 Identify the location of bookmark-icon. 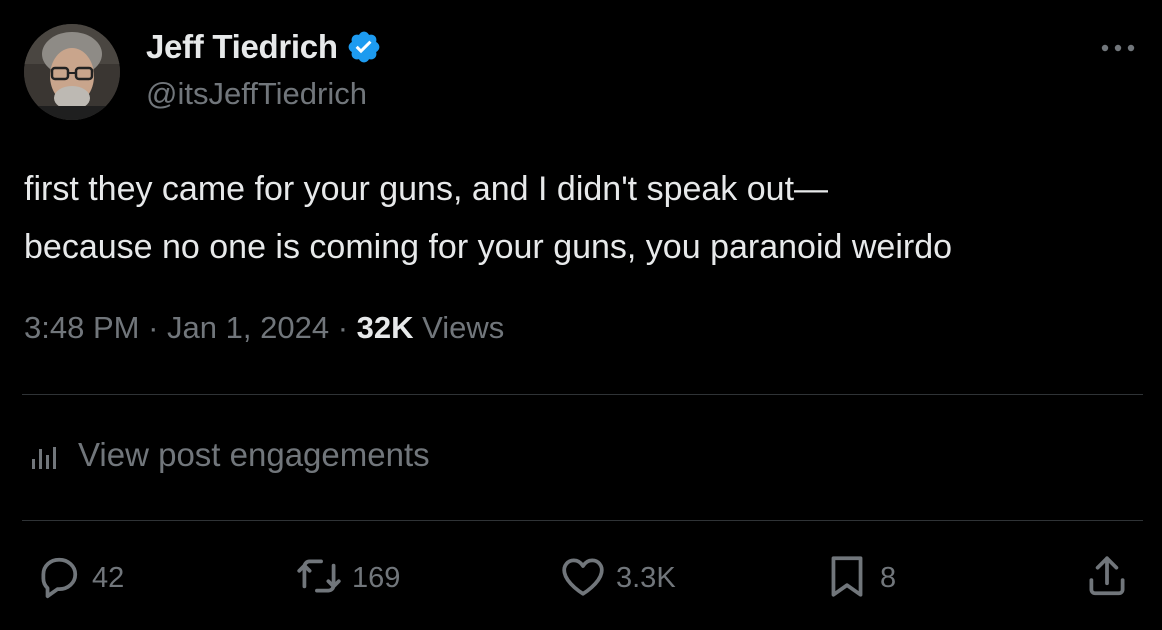
(847, 578).